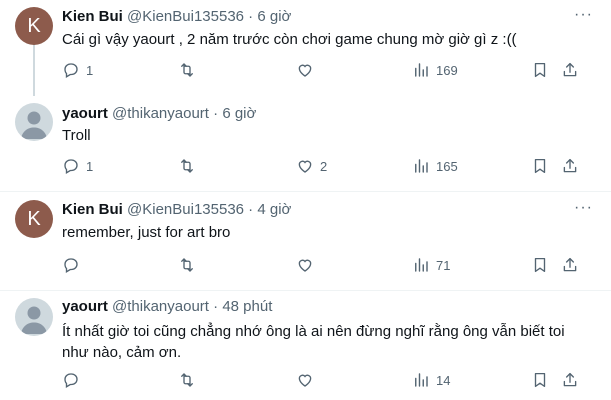  I want to click on like-button: 2, so click(311, 166).